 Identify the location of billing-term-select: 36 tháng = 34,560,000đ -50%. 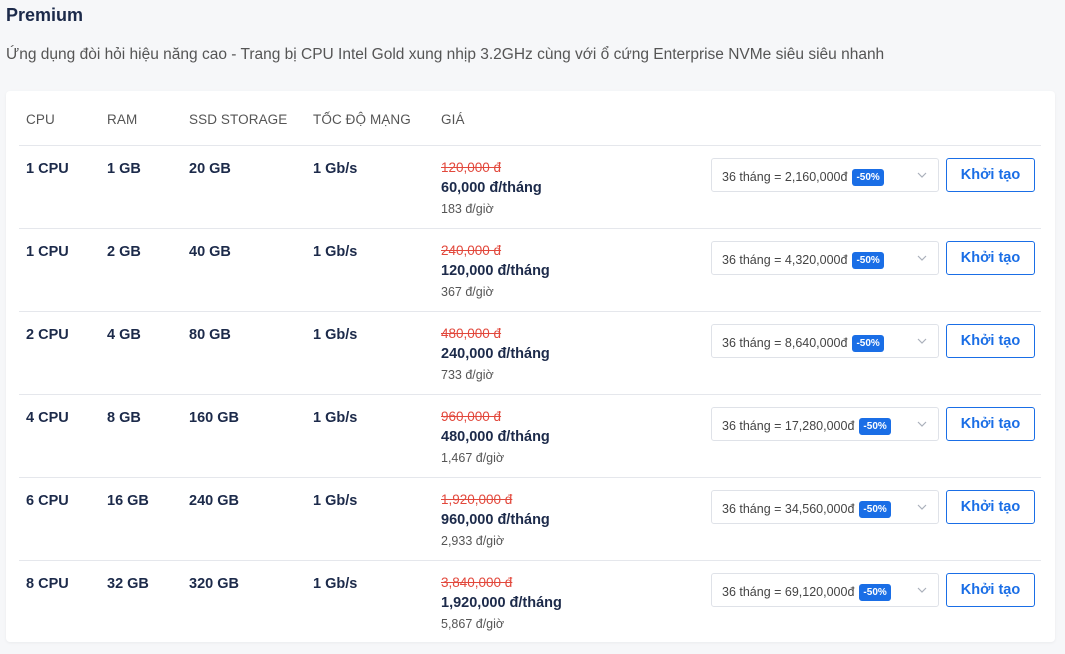
(825, 507).